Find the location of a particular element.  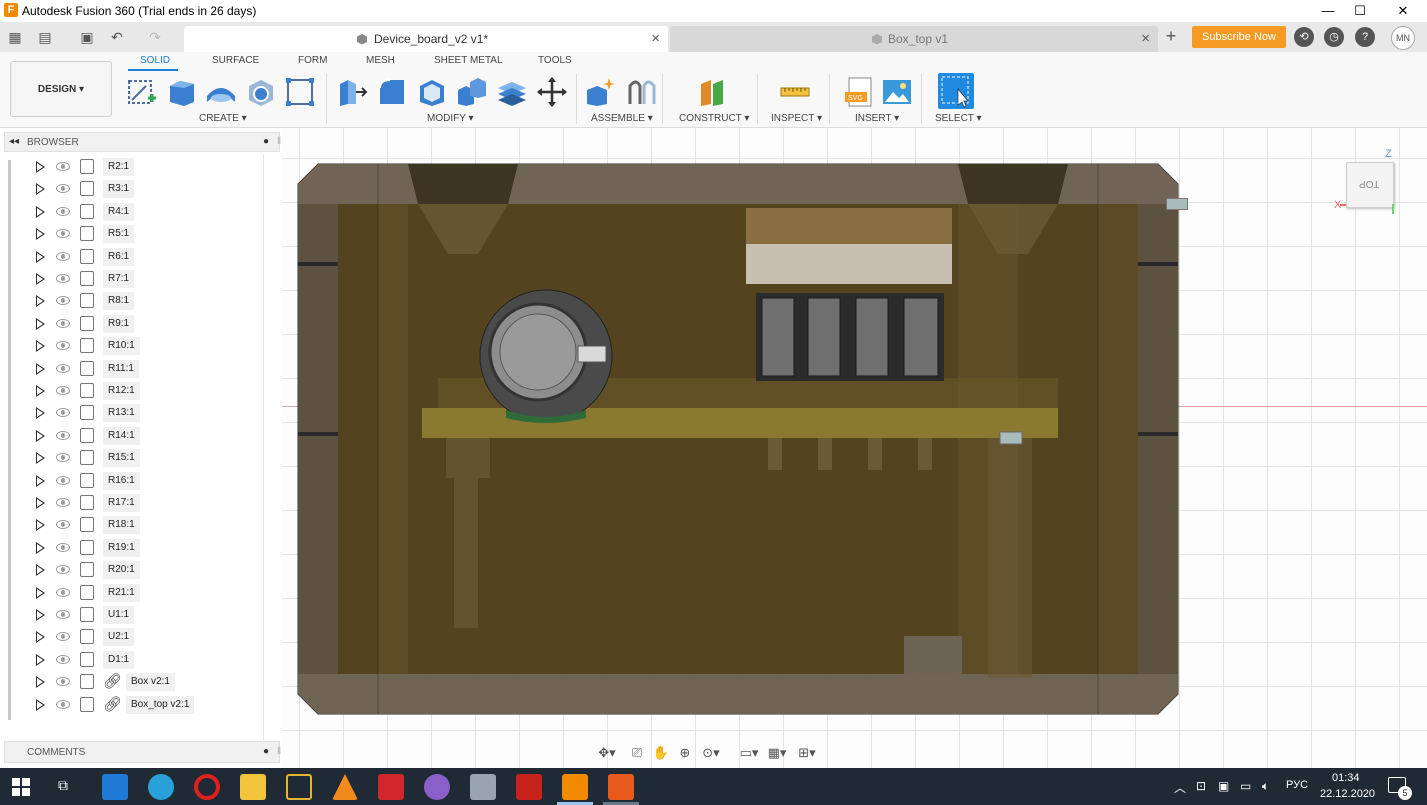

clock-date: 22.12.2020 is located at coordinates (1347, 794).